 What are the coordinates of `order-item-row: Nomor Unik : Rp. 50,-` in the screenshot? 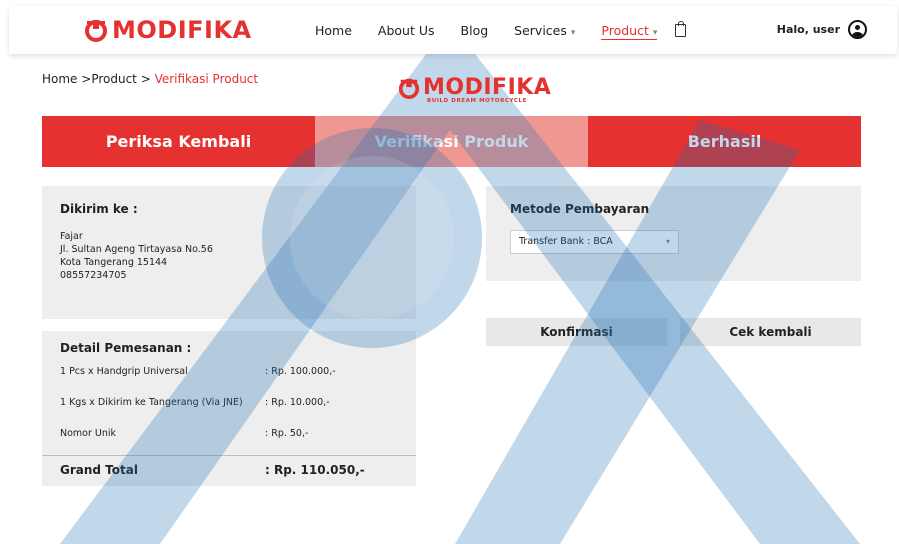 It's located at (184, 433).